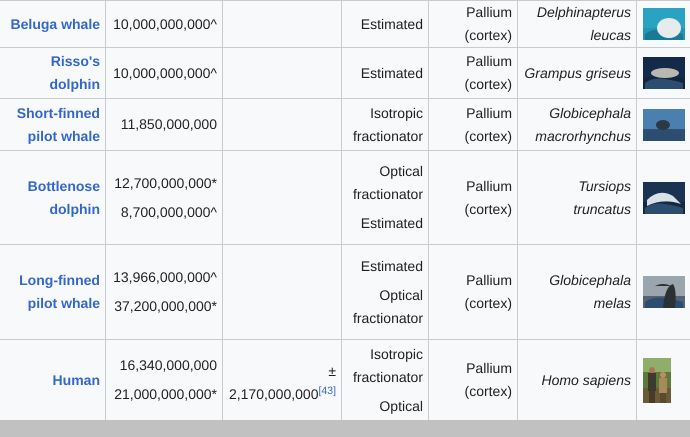  Describe the element at coordinates (332, 371) in the screenshot. I see `table-cell-text: ±` at that location.